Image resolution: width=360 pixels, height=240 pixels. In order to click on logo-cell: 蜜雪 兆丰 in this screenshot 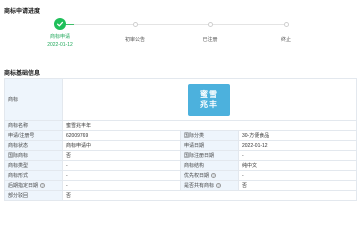, I will do `click(209, 99)`.